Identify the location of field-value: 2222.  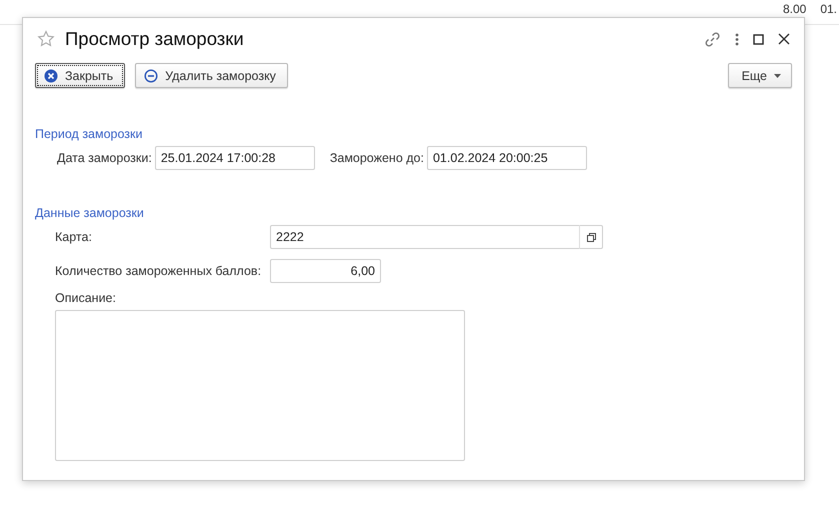
(290, 237).